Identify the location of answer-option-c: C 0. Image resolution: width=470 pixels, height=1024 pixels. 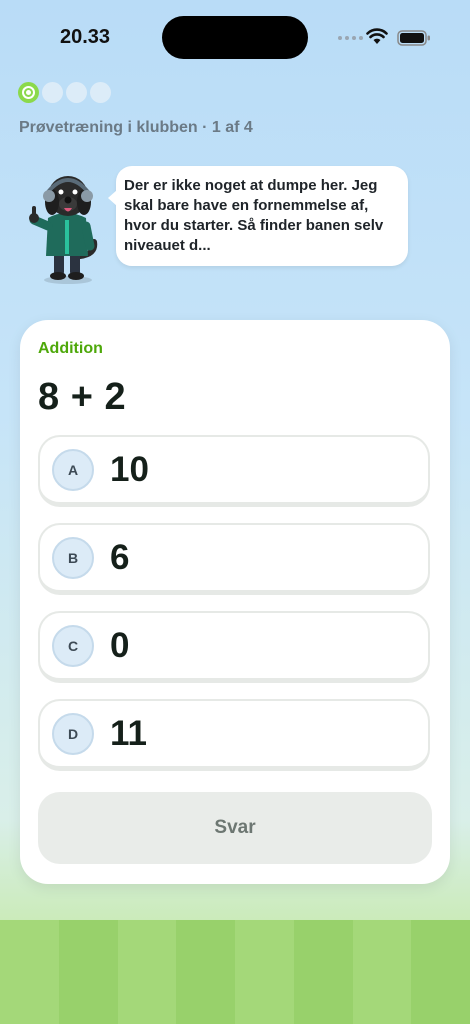
(234, 647).